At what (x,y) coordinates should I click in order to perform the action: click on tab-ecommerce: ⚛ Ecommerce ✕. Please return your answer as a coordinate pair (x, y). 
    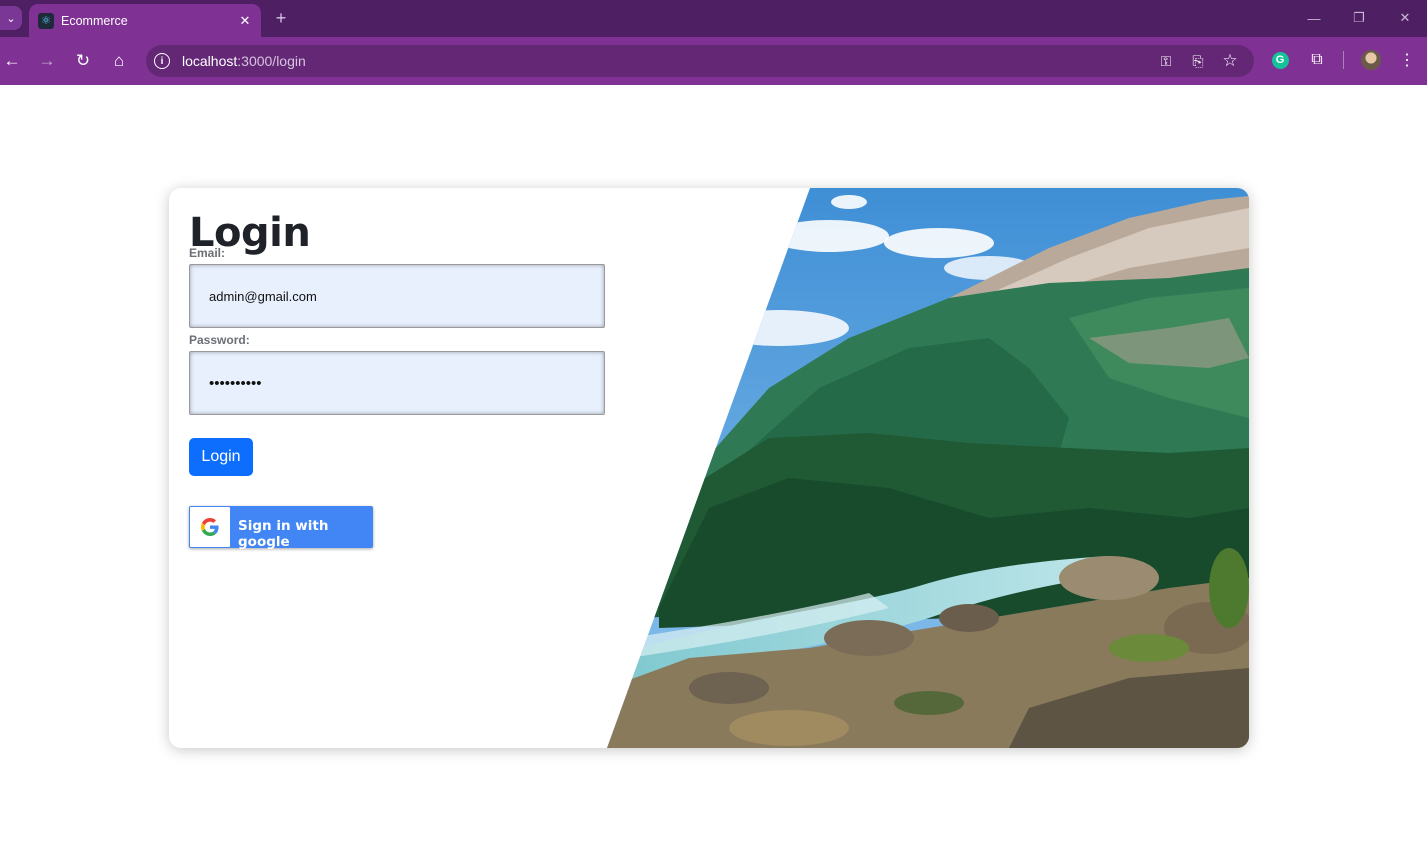
    Looking at the image, I should click on (145, 20).